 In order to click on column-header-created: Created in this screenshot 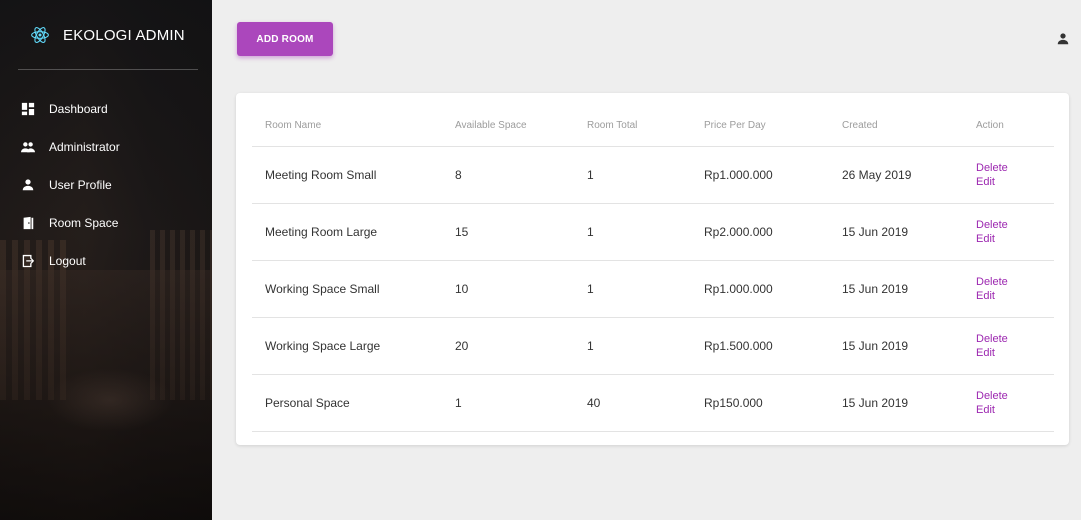, I will do `click(896, 126)`.